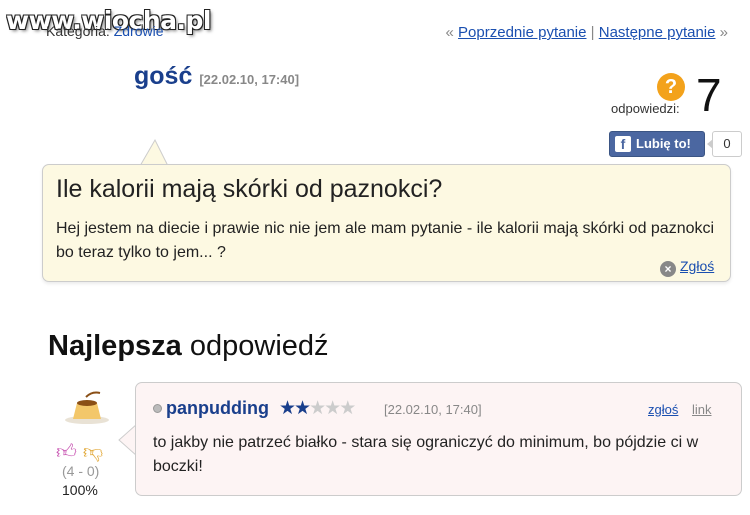 The image size is (750, 515). What do you see at coordinates (157, 408) in the screenshot?
I see `user-status-icon` at bounding box center [157, 408].